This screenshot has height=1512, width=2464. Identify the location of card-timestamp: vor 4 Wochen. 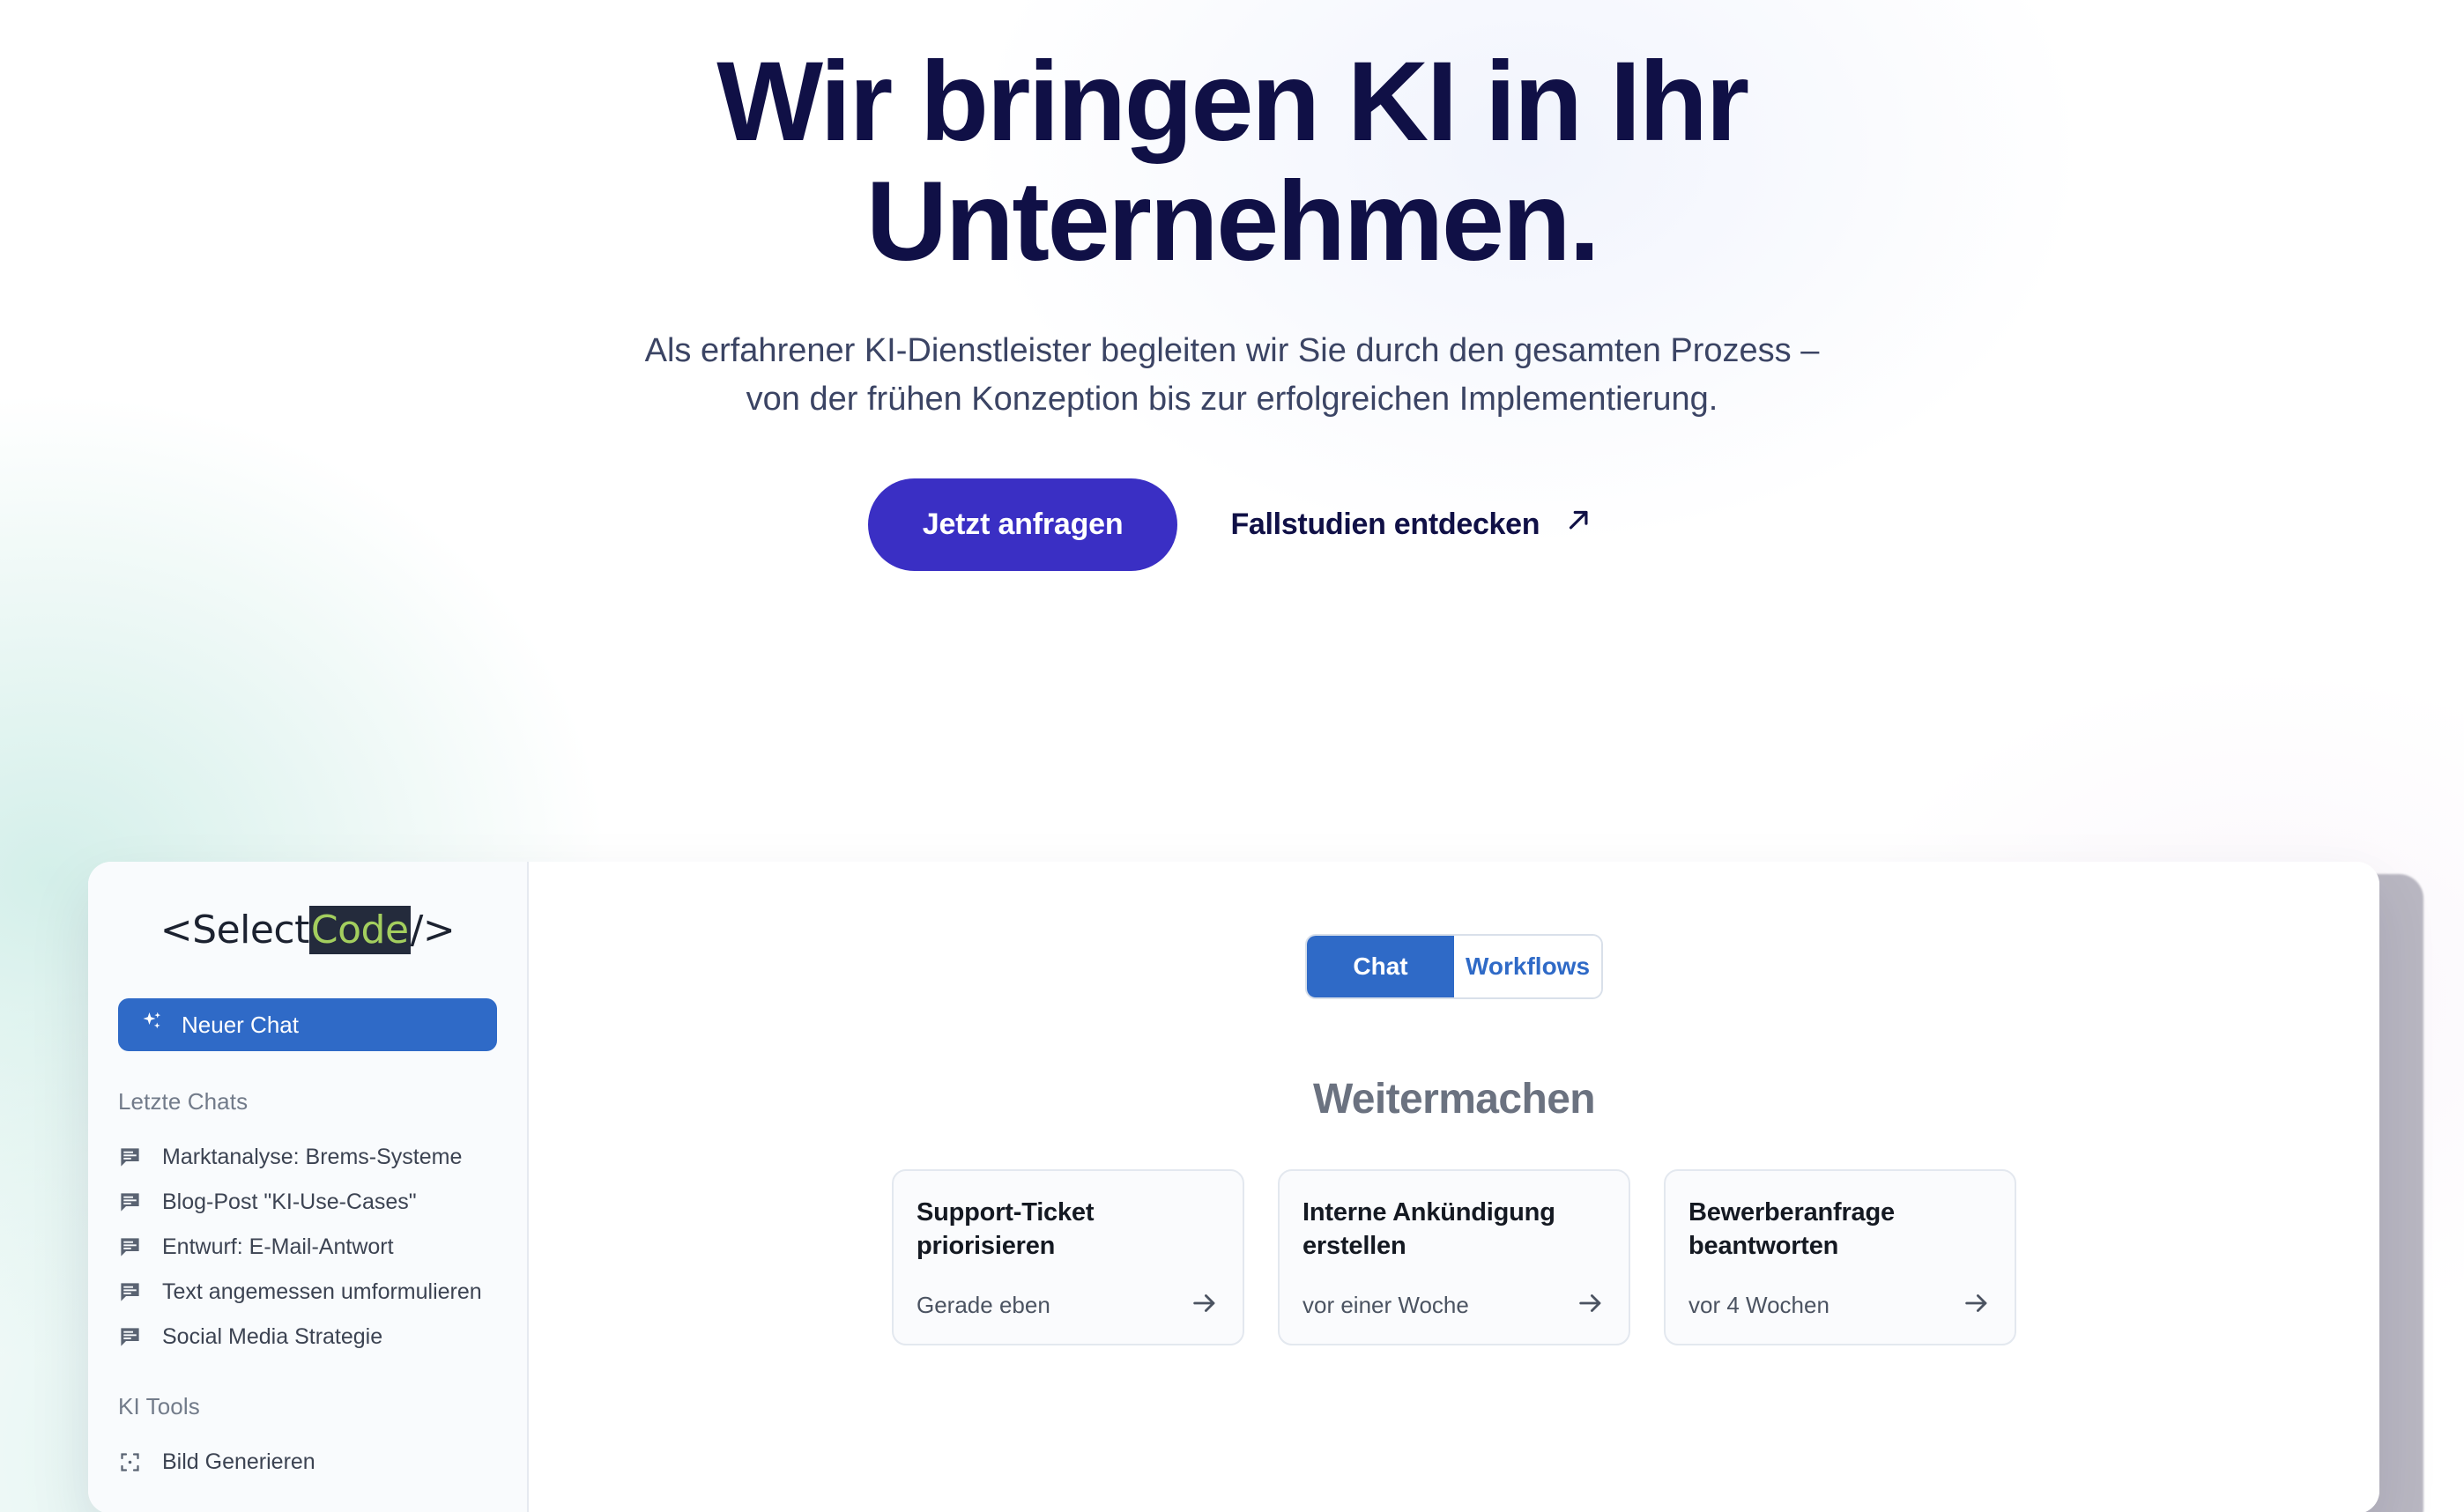
(1758, 1305).